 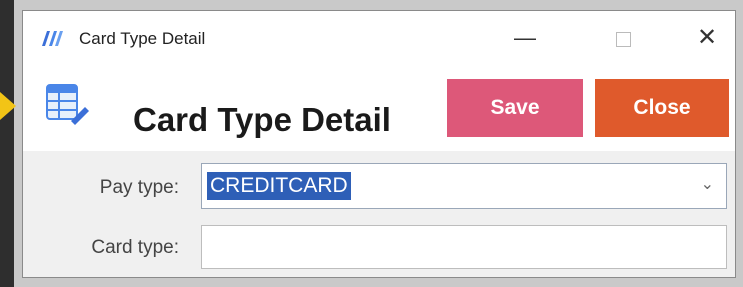 I want to click on pay-type-select: CREDITCARD ⌄, so click(x=464, y=186).